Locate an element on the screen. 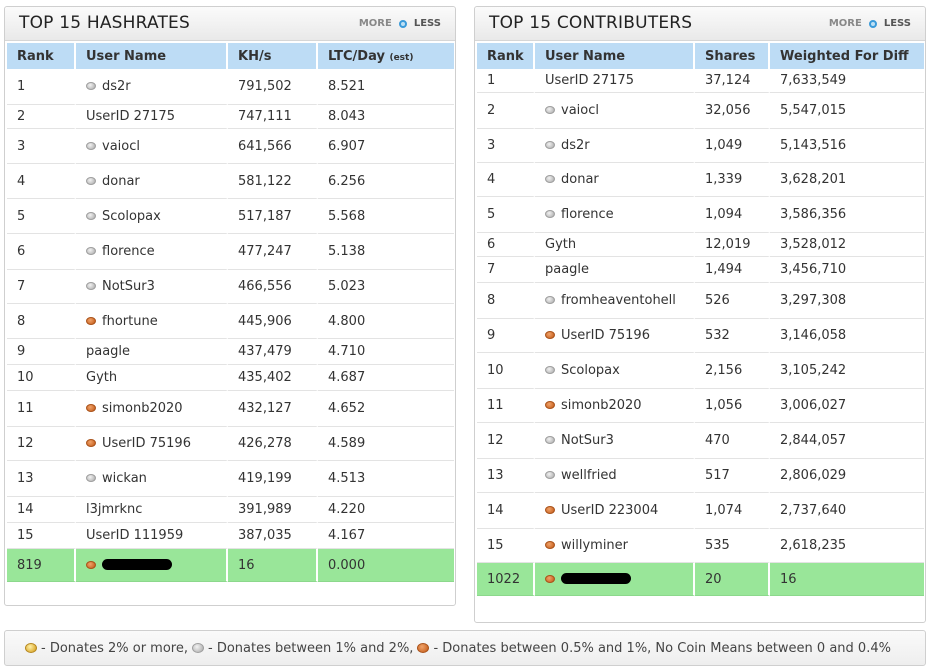 The image size is (930, 672). cell-ltc: 4.220 is located at coordinates (386, 510).